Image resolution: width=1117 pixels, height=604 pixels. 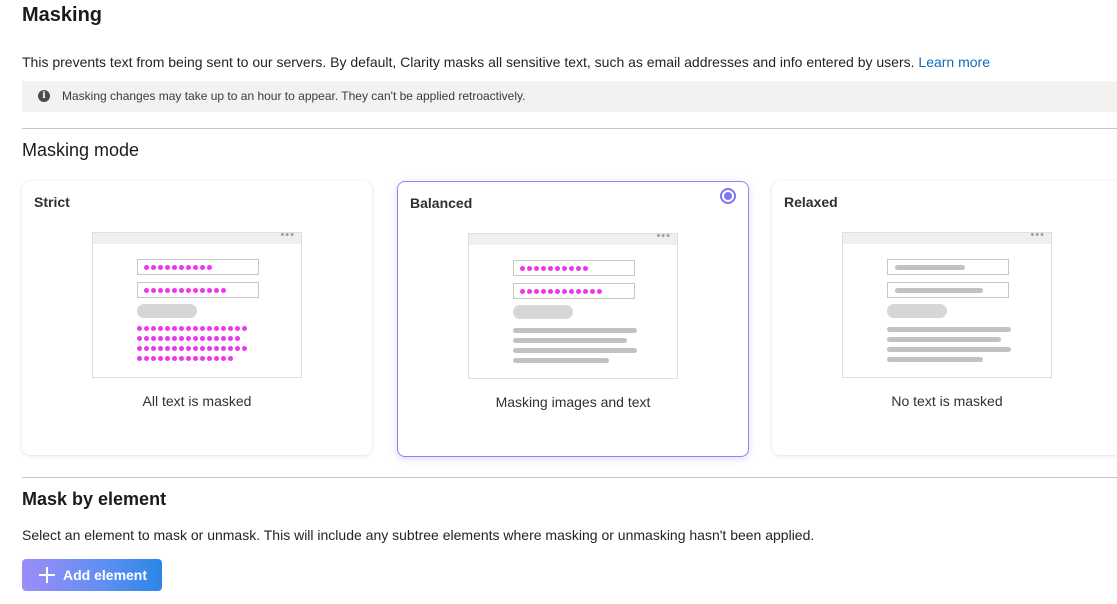 What do you see at coordinates (81, 150) in the screenshot?
I see `masking-mode-heading: Masking mode` at bounding box center [81, 150].